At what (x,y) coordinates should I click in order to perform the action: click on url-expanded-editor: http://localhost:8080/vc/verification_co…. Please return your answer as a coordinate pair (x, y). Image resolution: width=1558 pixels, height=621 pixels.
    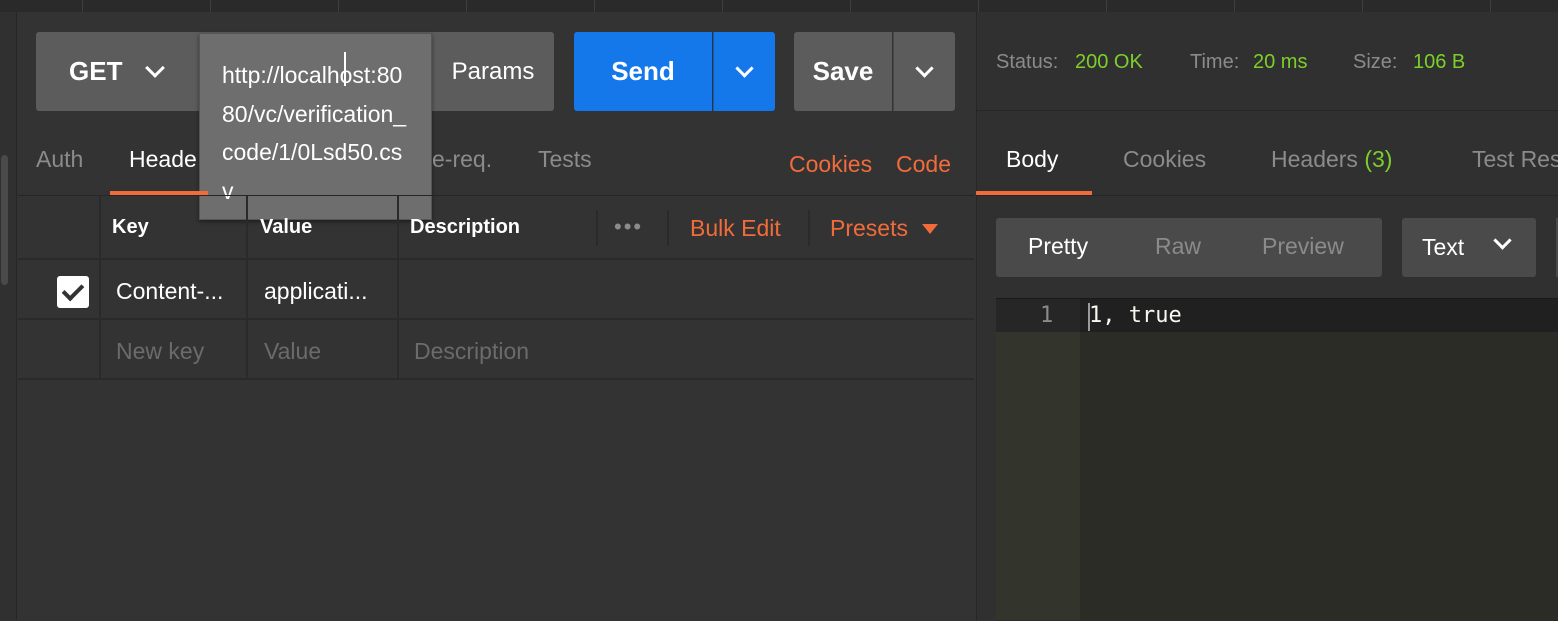
    Looking at the image, I should click on (315, 126).